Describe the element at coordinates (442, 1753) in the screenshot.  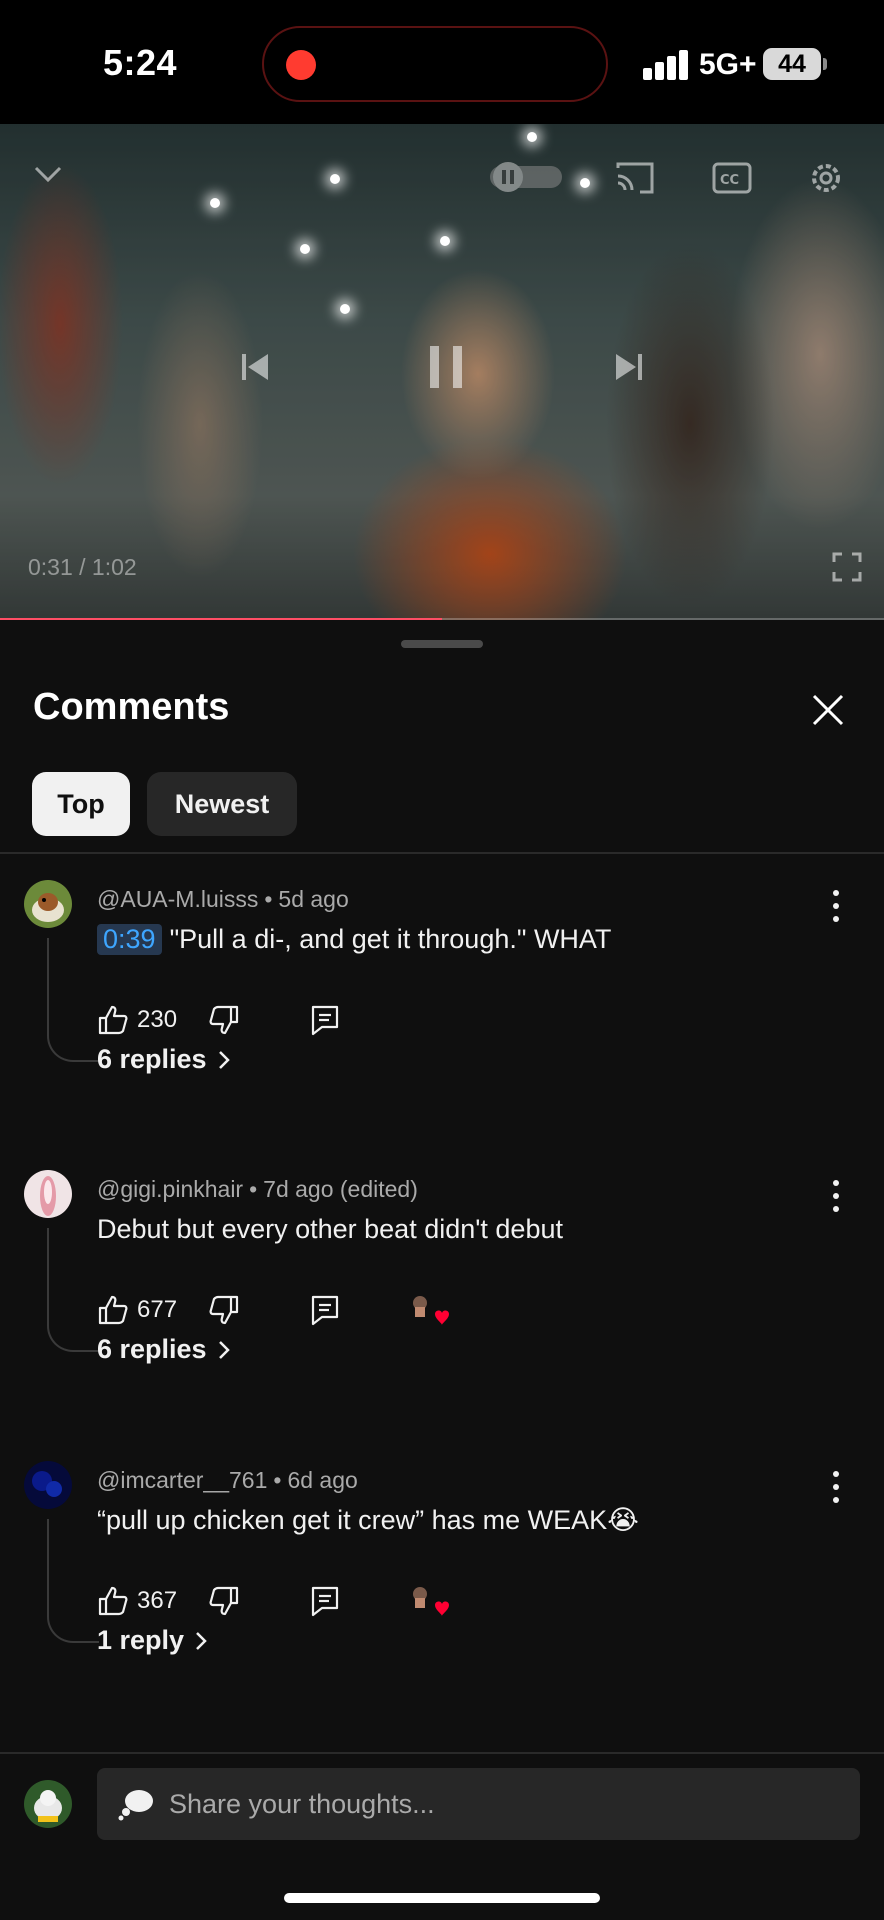
I see `composer-divider` at that location.